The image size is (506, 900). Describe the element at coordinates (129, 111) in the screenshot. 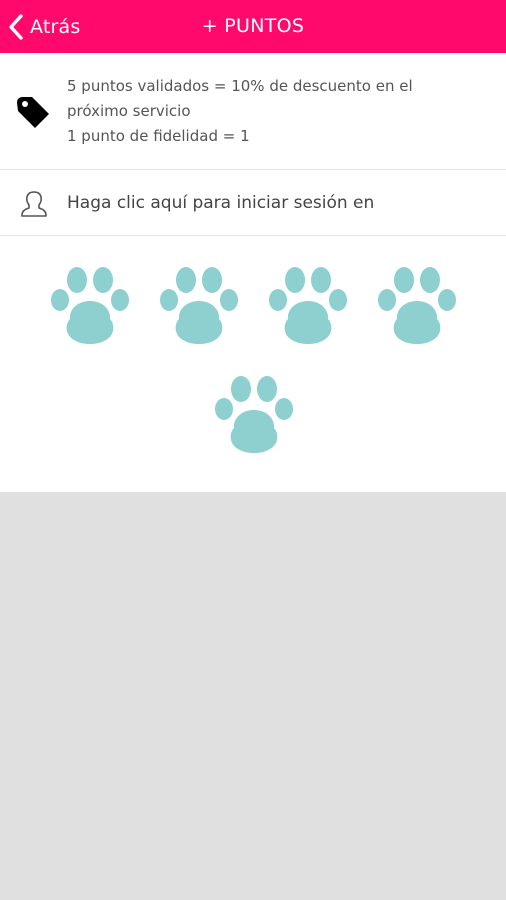

I see `discount-rule-line-2: próximo servicio` at that location.